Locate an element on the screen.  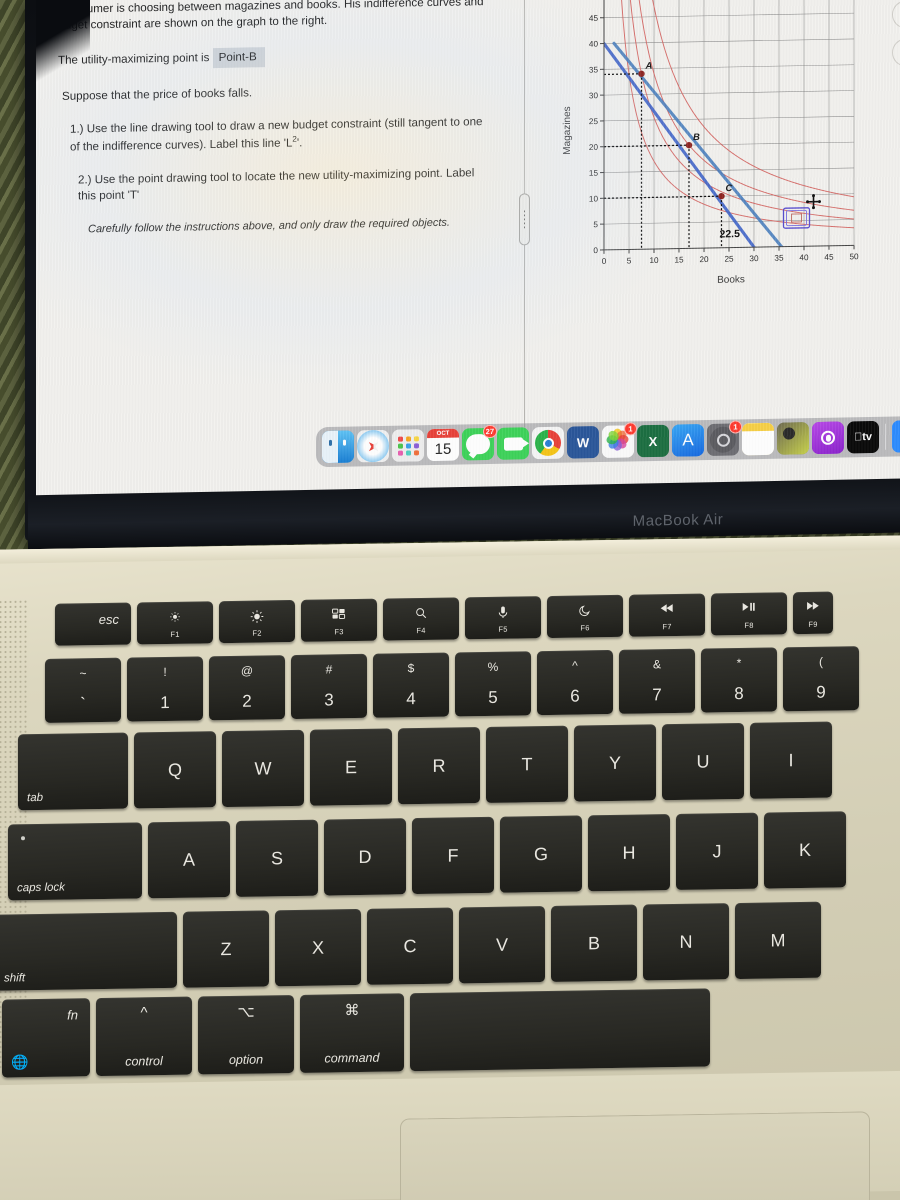
dock-icon-calendar: OCT 15 is located at coordinates (443, 445).